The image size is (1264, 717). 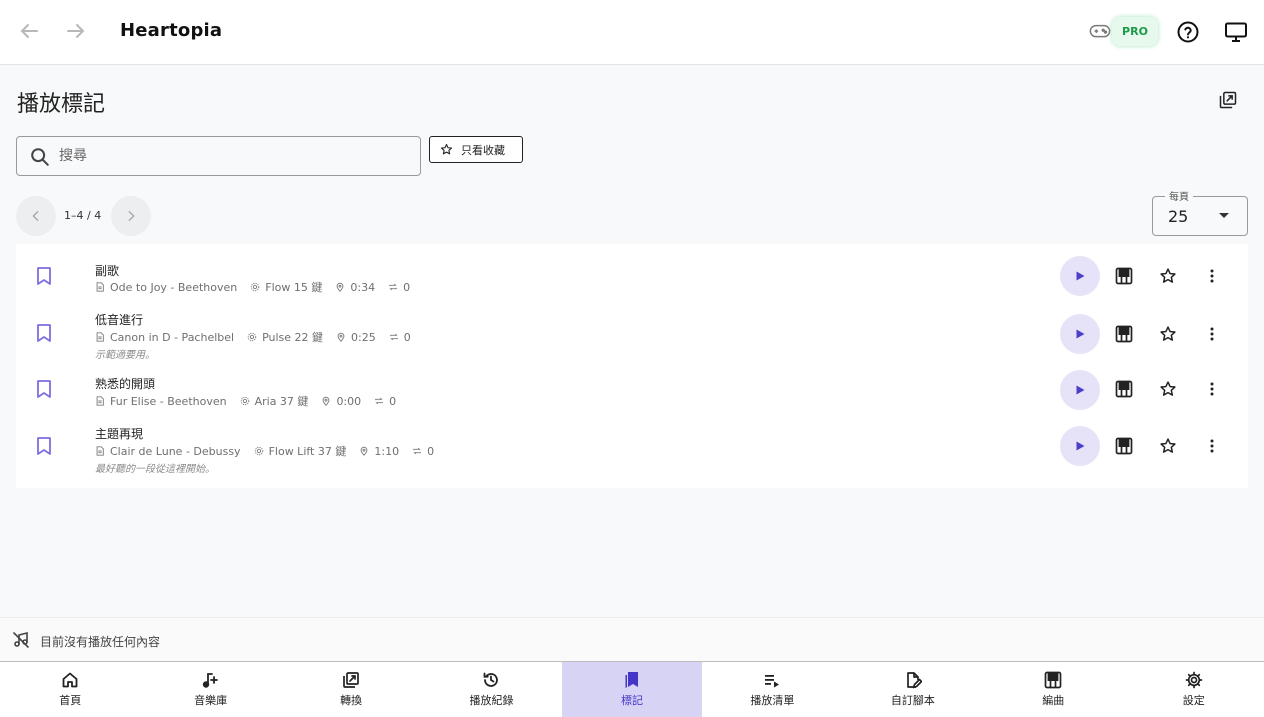 I want to click on profile-name: Flow Lift 37 鍵, so click(x=307, y=451).